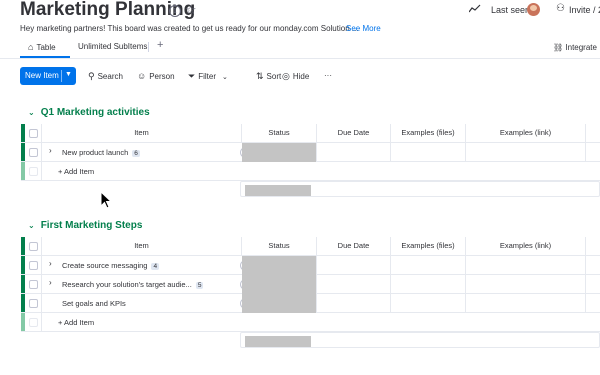  What do you see at coordinates (558, 47) in the screenshot?
I see `integrate-icon: ⛓` at bounding box center [558, 47].